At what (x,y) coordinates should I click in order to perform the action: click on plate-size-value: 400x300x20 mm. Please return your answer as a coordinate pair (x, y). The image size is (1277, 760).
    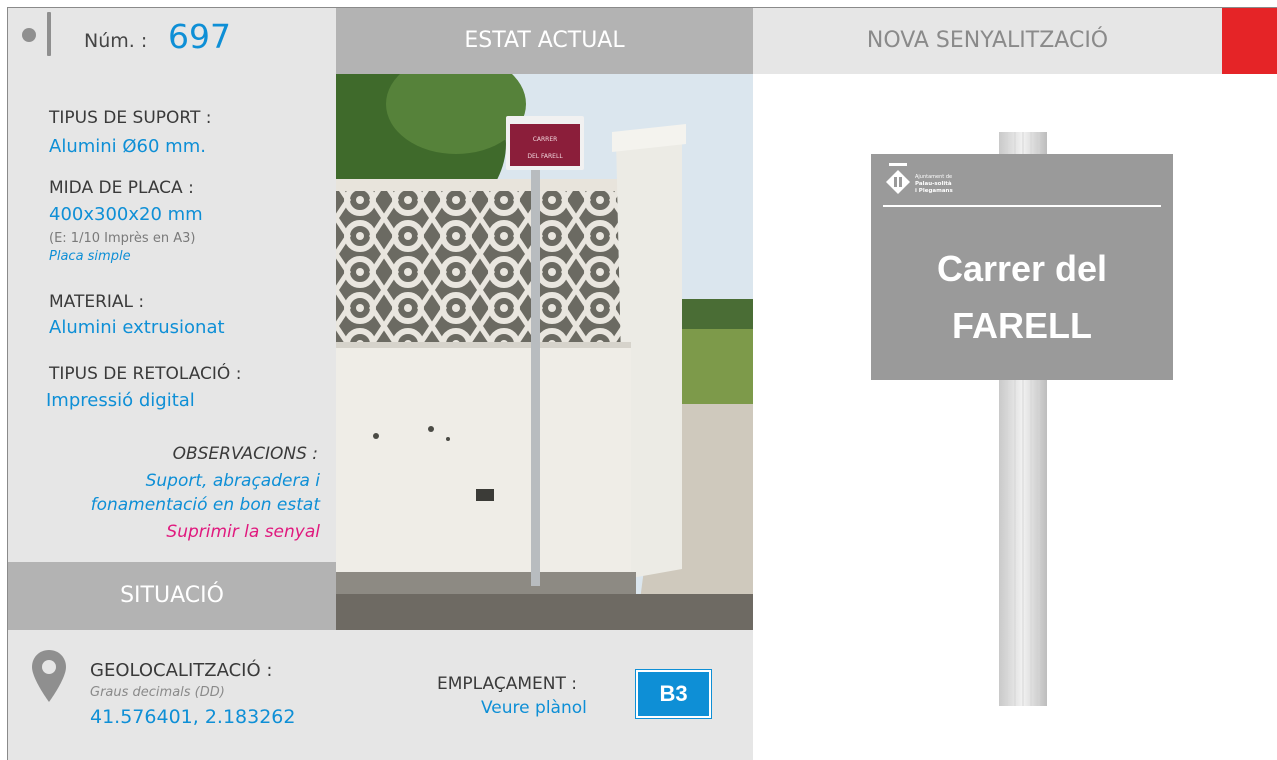
    Looking at the image, I should click on (126, 214).